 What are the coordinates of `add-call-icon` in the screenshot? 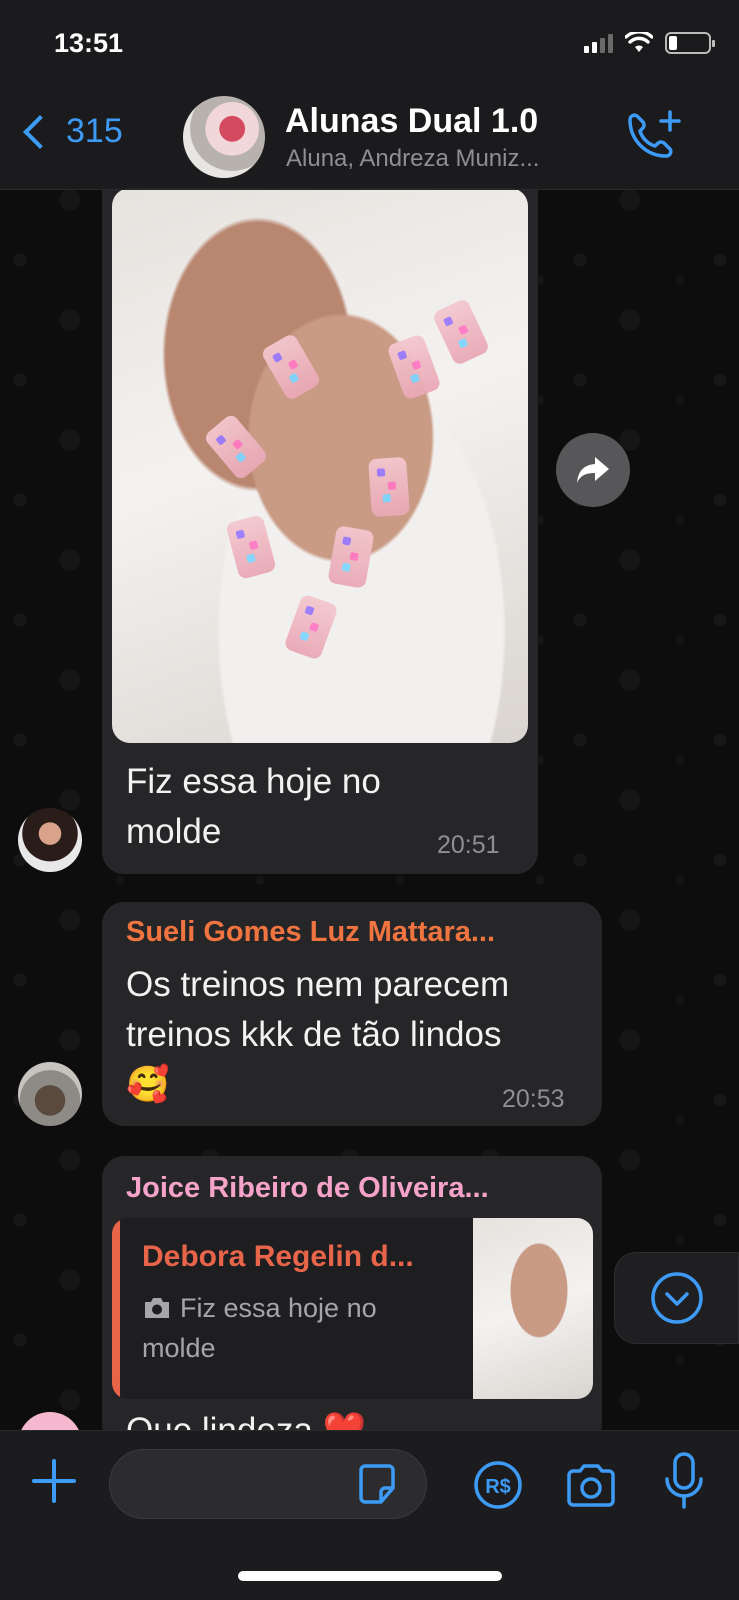 It's located at (652, 138).